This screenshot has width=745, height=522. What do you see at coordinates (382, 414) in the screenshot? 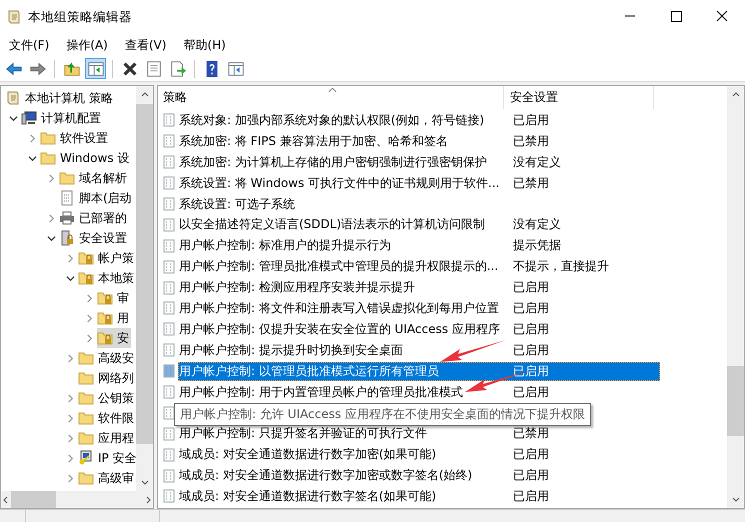
I see `tooltip: 用户帐户控制: 允许 UIAccess 应用程序在不使用安全桌面的情况下提升权限` at bounding box center [382, 414].